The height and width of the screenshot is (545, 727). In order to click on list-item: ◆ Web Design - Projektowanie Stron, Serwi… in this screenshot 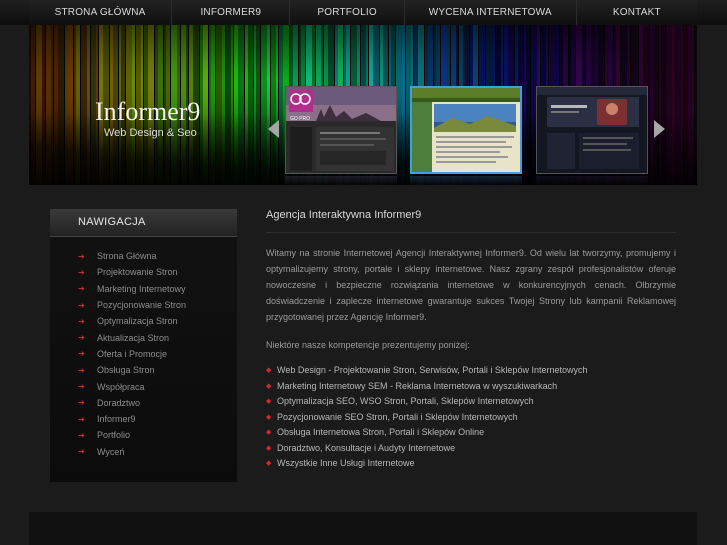, I will do `click(471, 371)`.